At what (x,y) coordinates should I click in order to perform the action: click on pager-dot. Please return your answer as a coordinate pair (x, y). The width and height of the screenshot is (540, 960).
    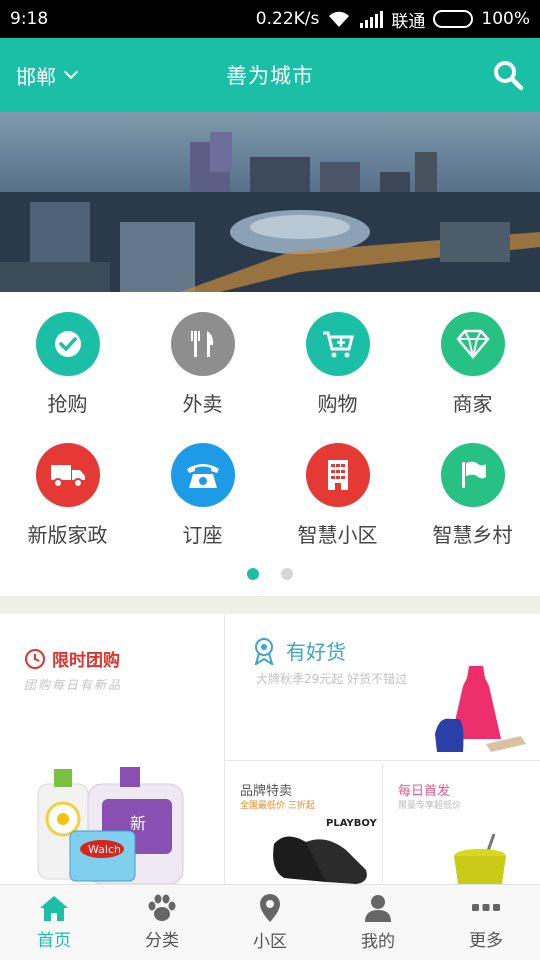
    Looking at the image, I should click on (287, 574).